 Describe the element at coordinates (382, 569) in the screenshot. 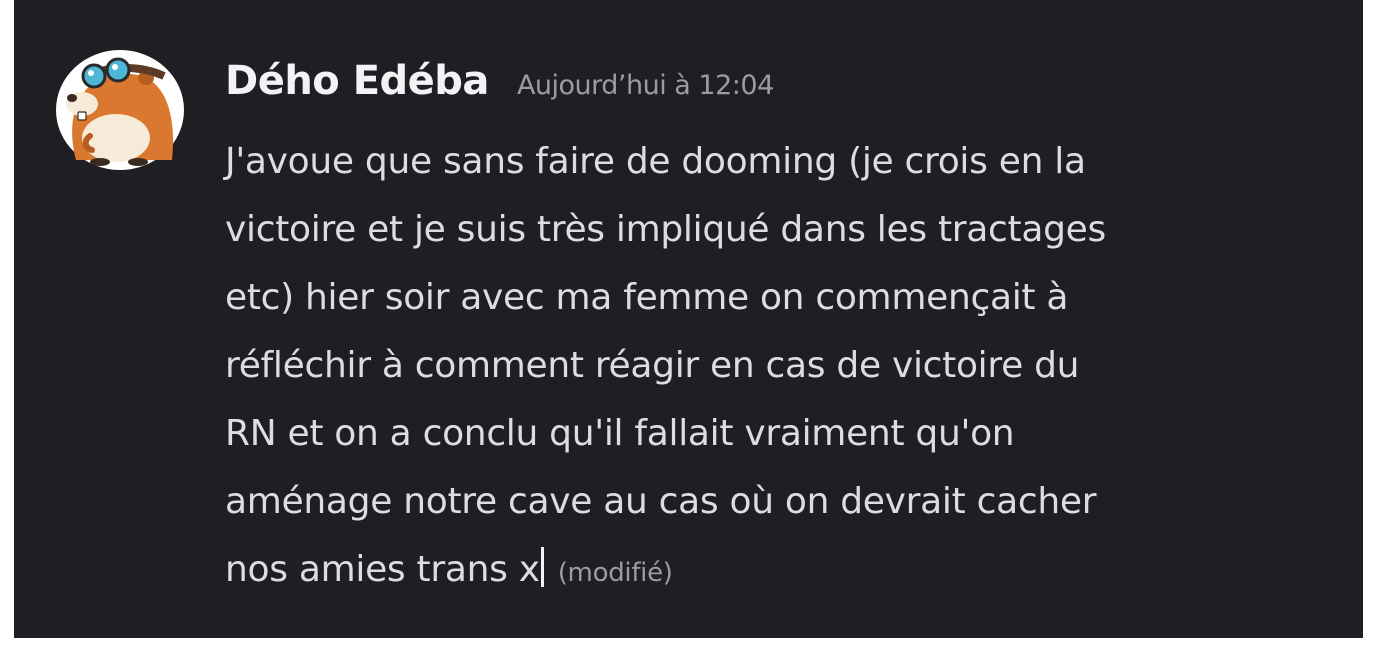

I see `message-line: nos amies trans x` at that location.